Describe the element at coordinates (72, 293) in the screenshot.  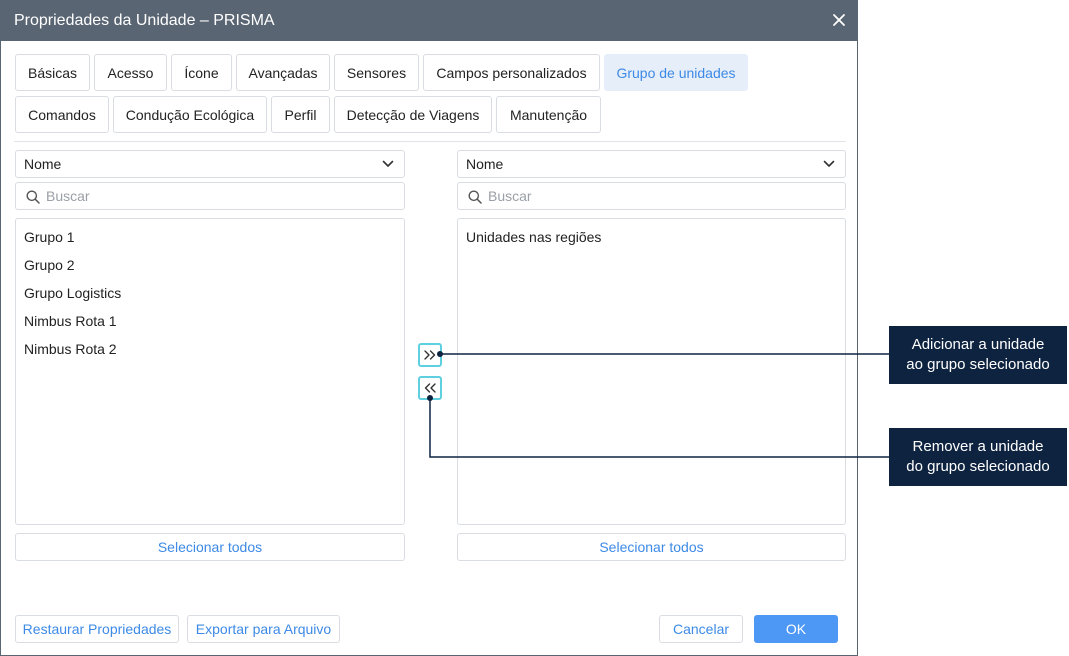
I see `list-item: Grupo Logistics` at that location.